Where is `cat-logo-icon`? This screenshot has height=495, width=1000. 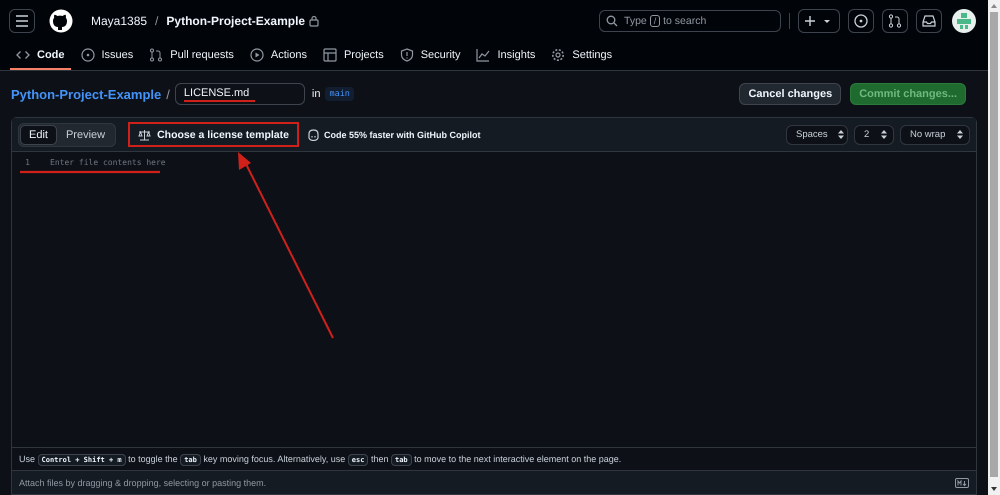 cat-logo-icon is located at coordinates (61, 21).